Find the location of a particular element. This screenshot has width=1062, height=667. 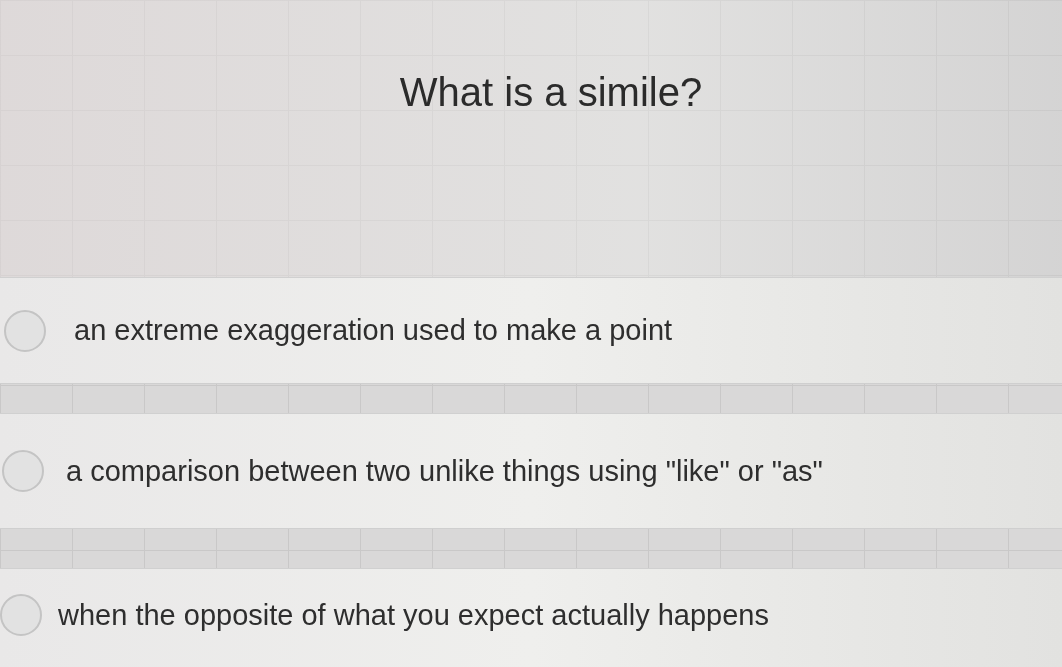

answer-text: when the opposite of what you expect actually happens is located at coordinates (413, 615).